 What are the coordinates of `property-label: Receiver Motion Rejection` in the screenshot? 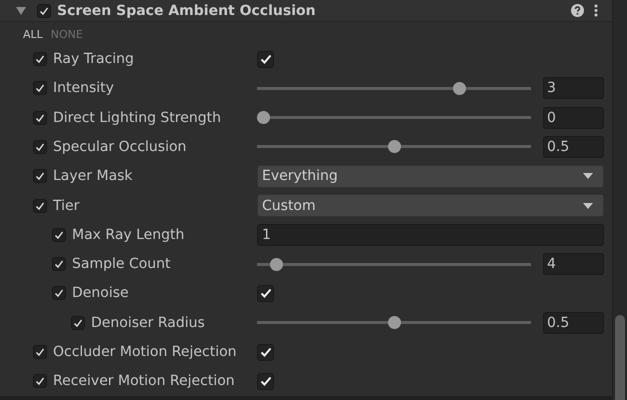 It's located at (144, 381).